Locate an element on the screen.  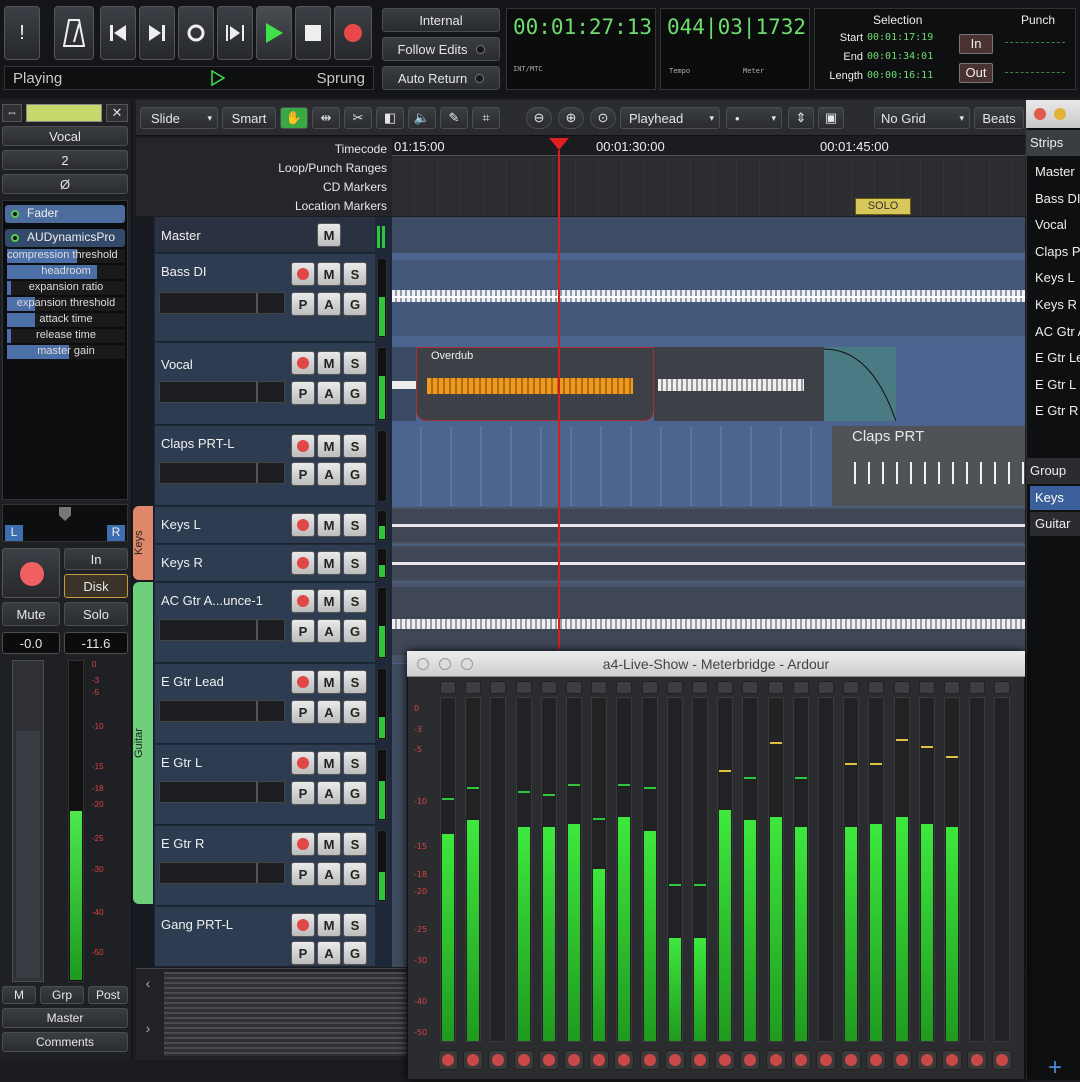
smart-mode-button: Smart is located at coordinates (249, 118).